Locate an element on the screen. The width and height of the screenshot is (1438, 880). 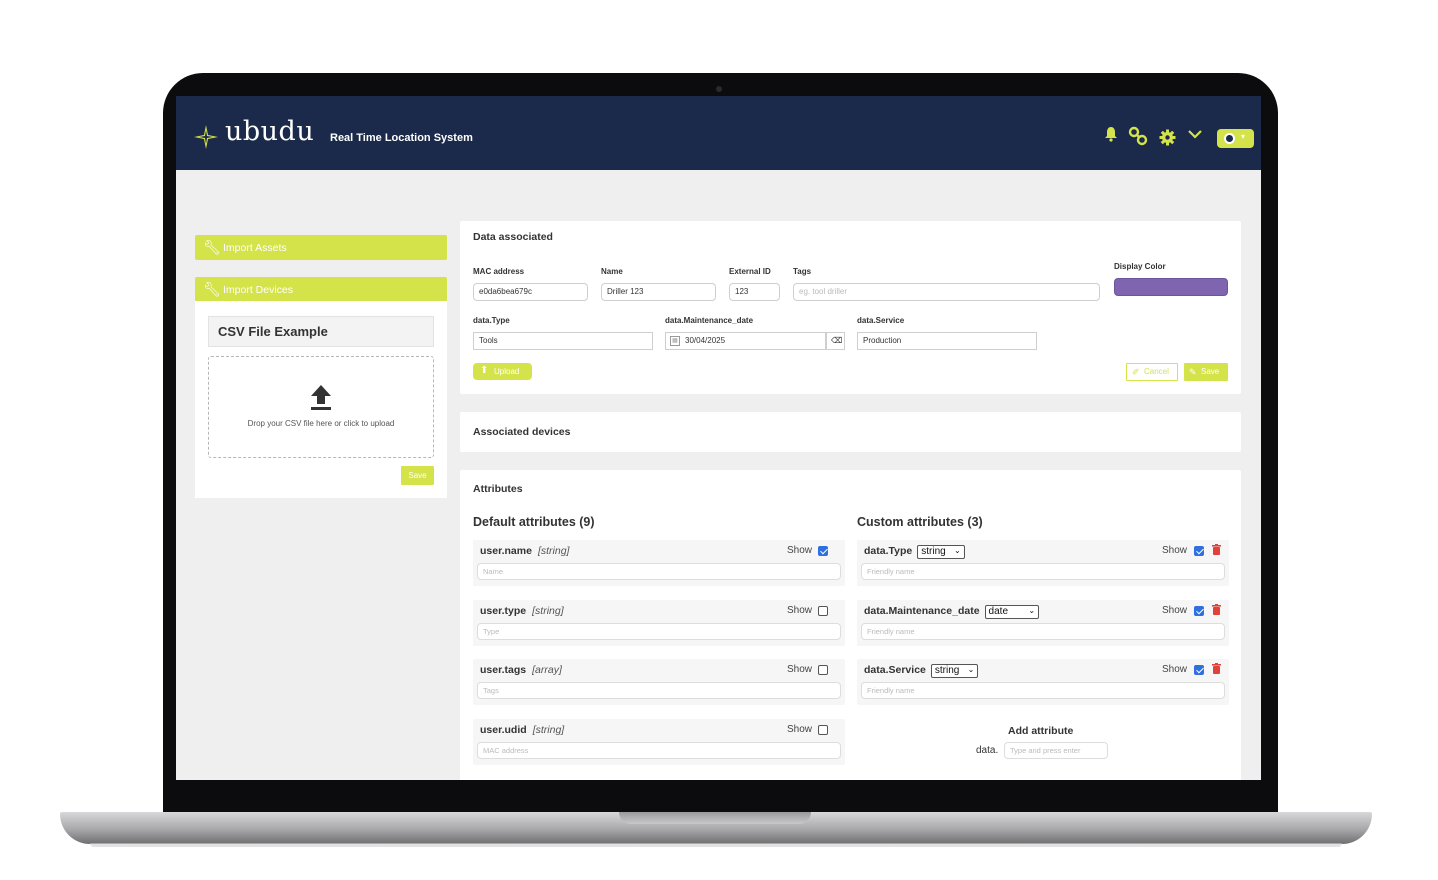
default-attr-row: user.type [string] Show Type is located at coordinates (659, 623).